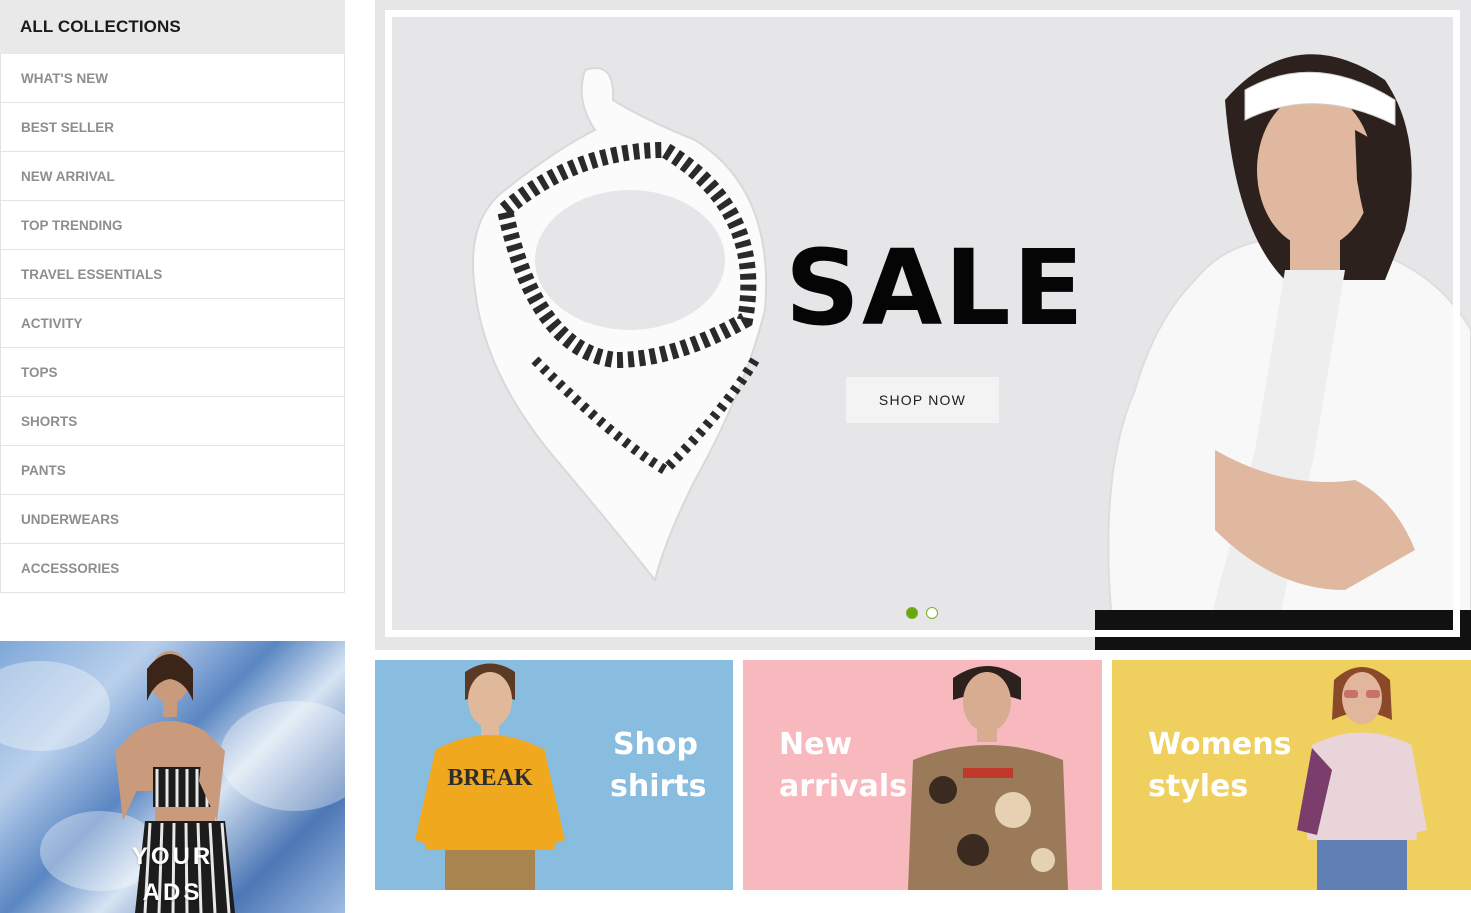  I want to click on sidebar-item-top-trending: TOP TRENDING, so click(172, 225).